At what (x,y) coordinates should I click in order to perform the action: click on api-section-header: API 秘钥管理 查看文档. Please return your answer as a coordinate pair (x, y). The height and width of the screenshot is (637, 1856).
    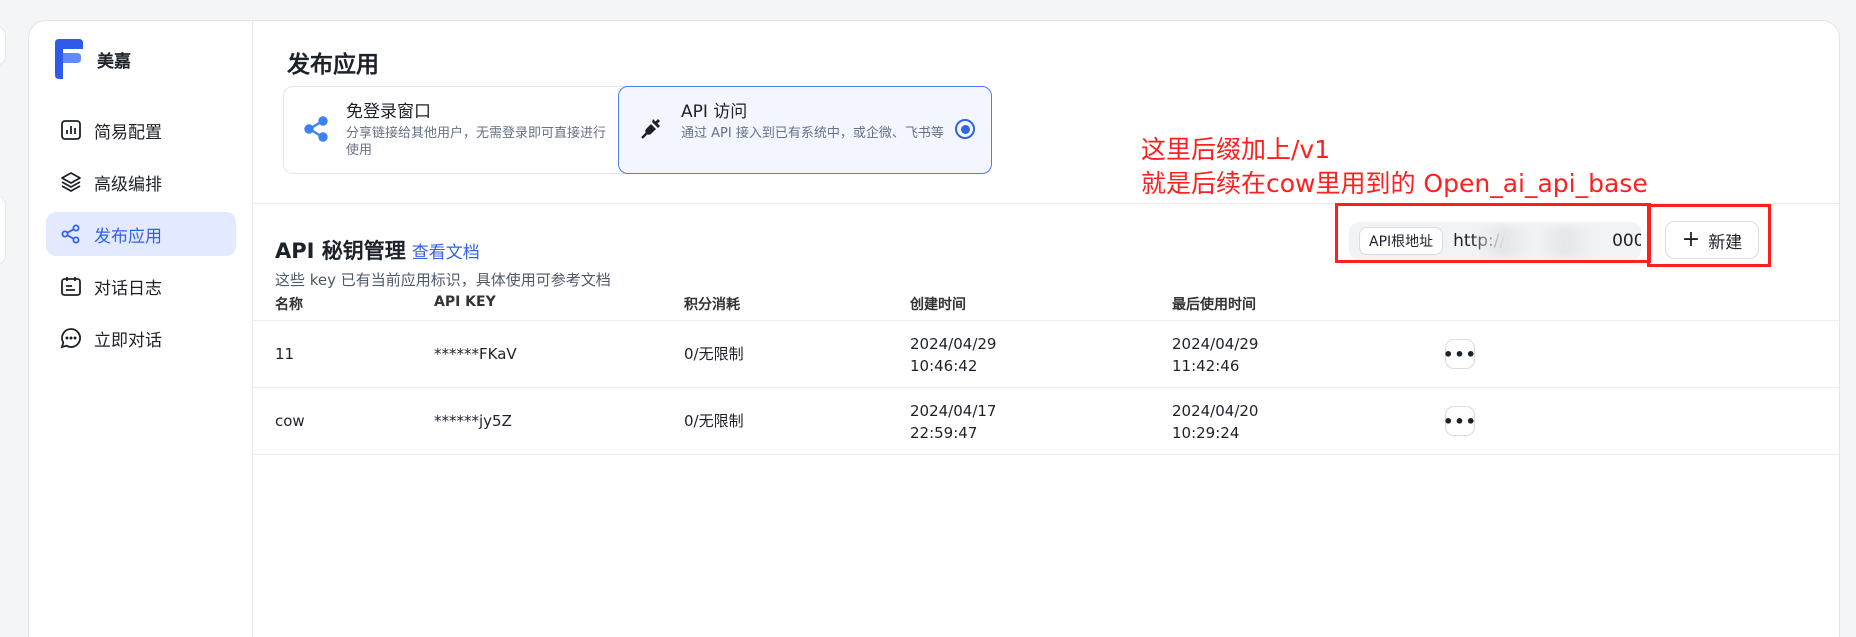
    Looking at the image, I should click on (377, 250).